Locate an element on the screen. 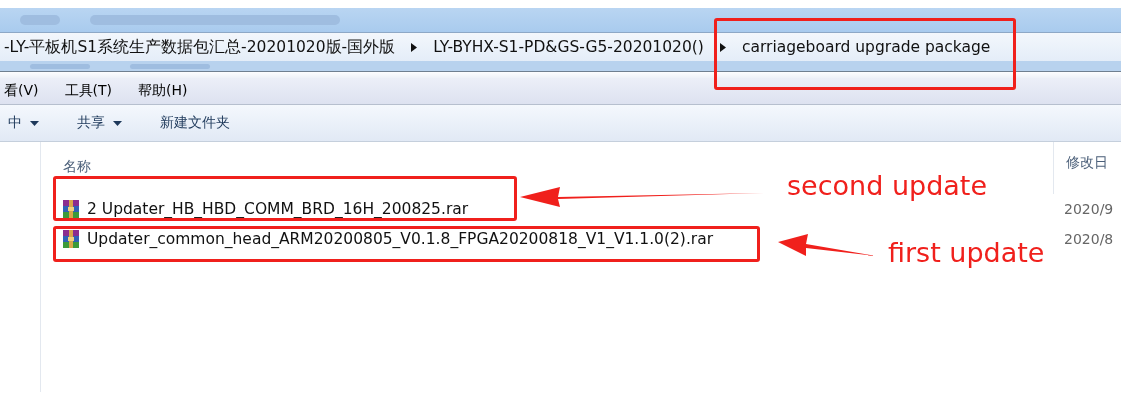 Image resolution: width=1121 pixels, height=407 pixels. annotation-label: first update is located at coordinates (966, 252).